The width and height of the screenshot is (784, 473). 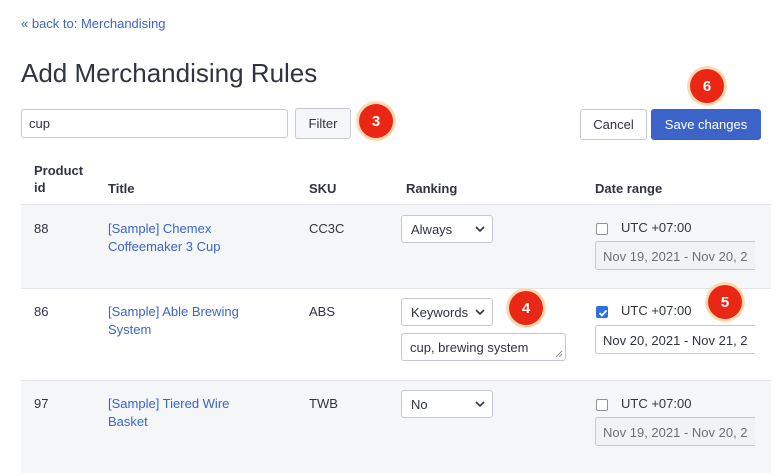 What do you see at coordinates (93, 23) in the screenshot?
I see `back-link: « back to: Merchandising` at bounding box center [93, 23].